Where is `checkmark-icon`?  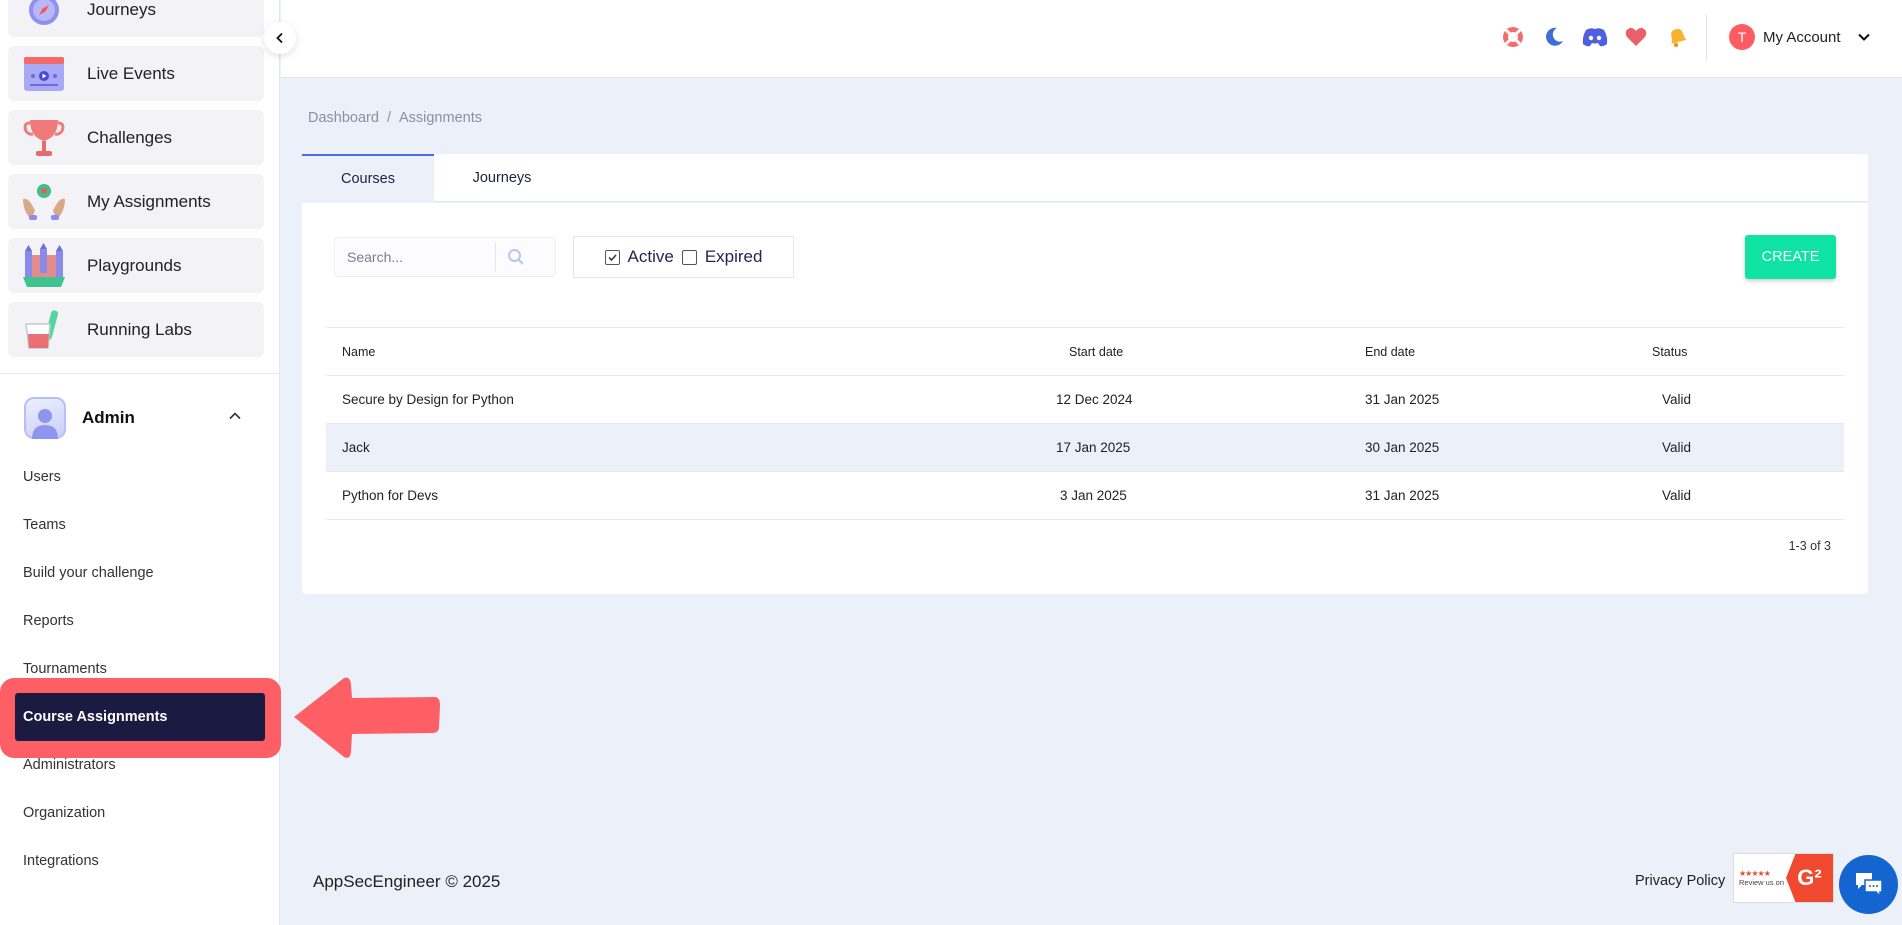 checkmark-icon is located at coordinates (612, 257).